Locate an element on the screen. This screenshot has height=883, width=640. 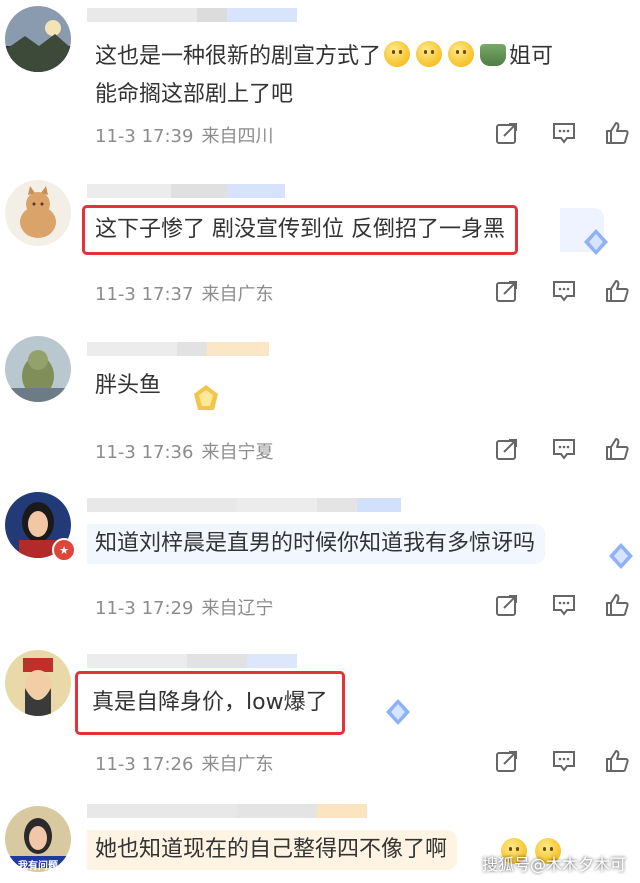
watermark: 搜狐号@木木夕木可 is located at coordinates (553, 864).